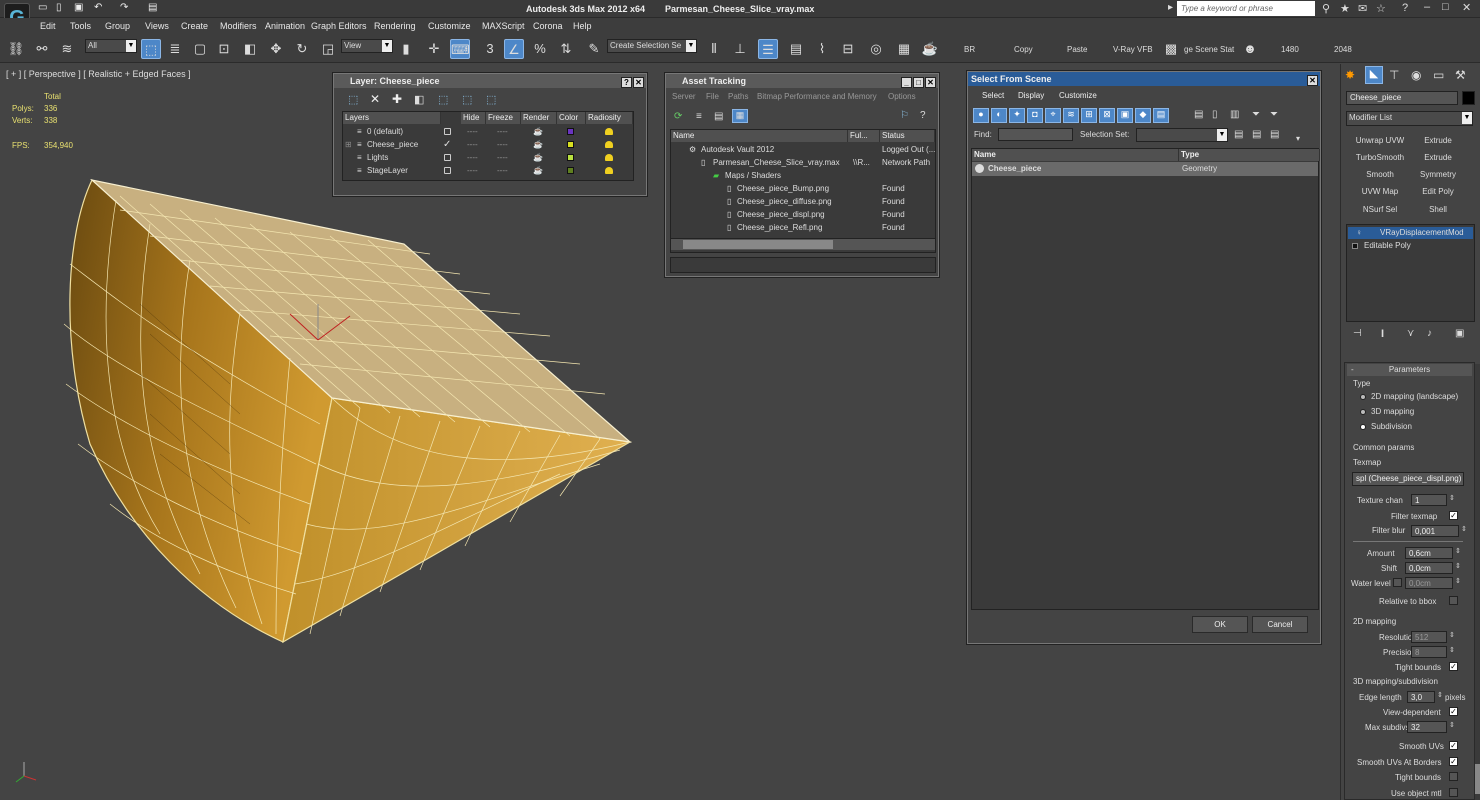 The width and height of the screenshot is (1480, 800). Describe the element at coordinates (1416, 75) in the screenshot. I see `motion-tab-icon: ◉` at that location.